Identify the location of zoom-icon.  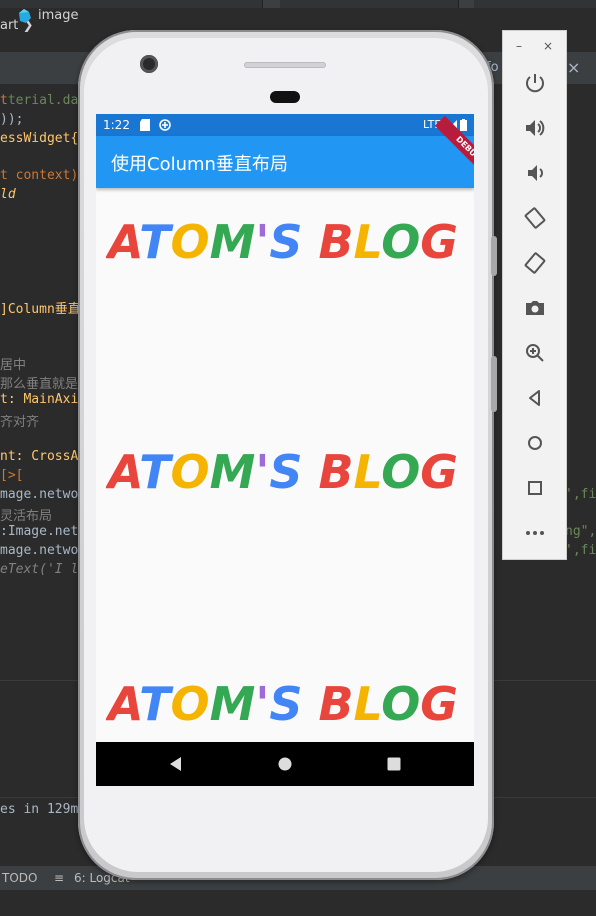
(535, 353).